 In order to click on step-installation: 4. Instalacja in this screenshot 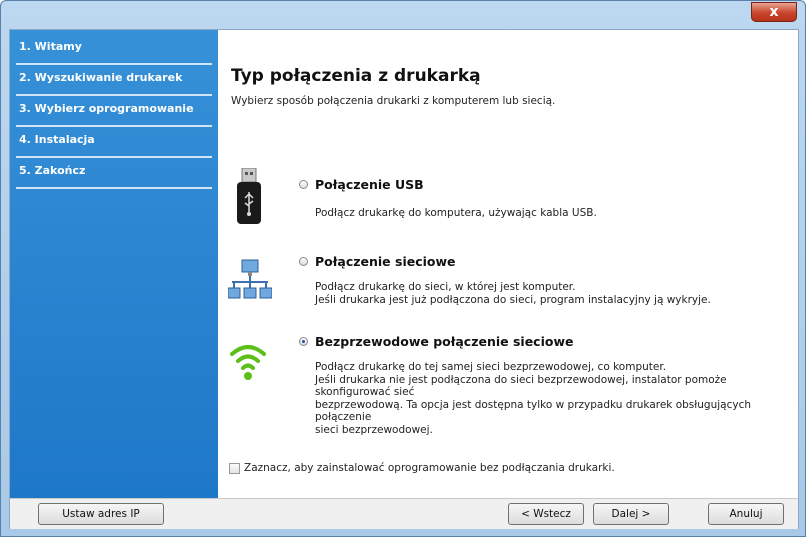, I will do `click(114, 143)`.